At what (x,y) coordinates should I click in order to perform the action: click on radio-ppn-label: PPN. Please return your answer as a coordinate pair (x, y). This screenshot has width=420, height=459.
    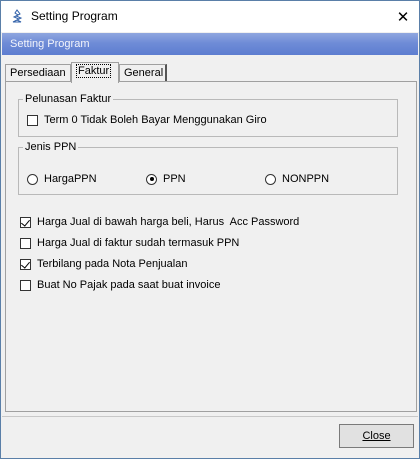
    Looking at the image, I should click on (174, 179).